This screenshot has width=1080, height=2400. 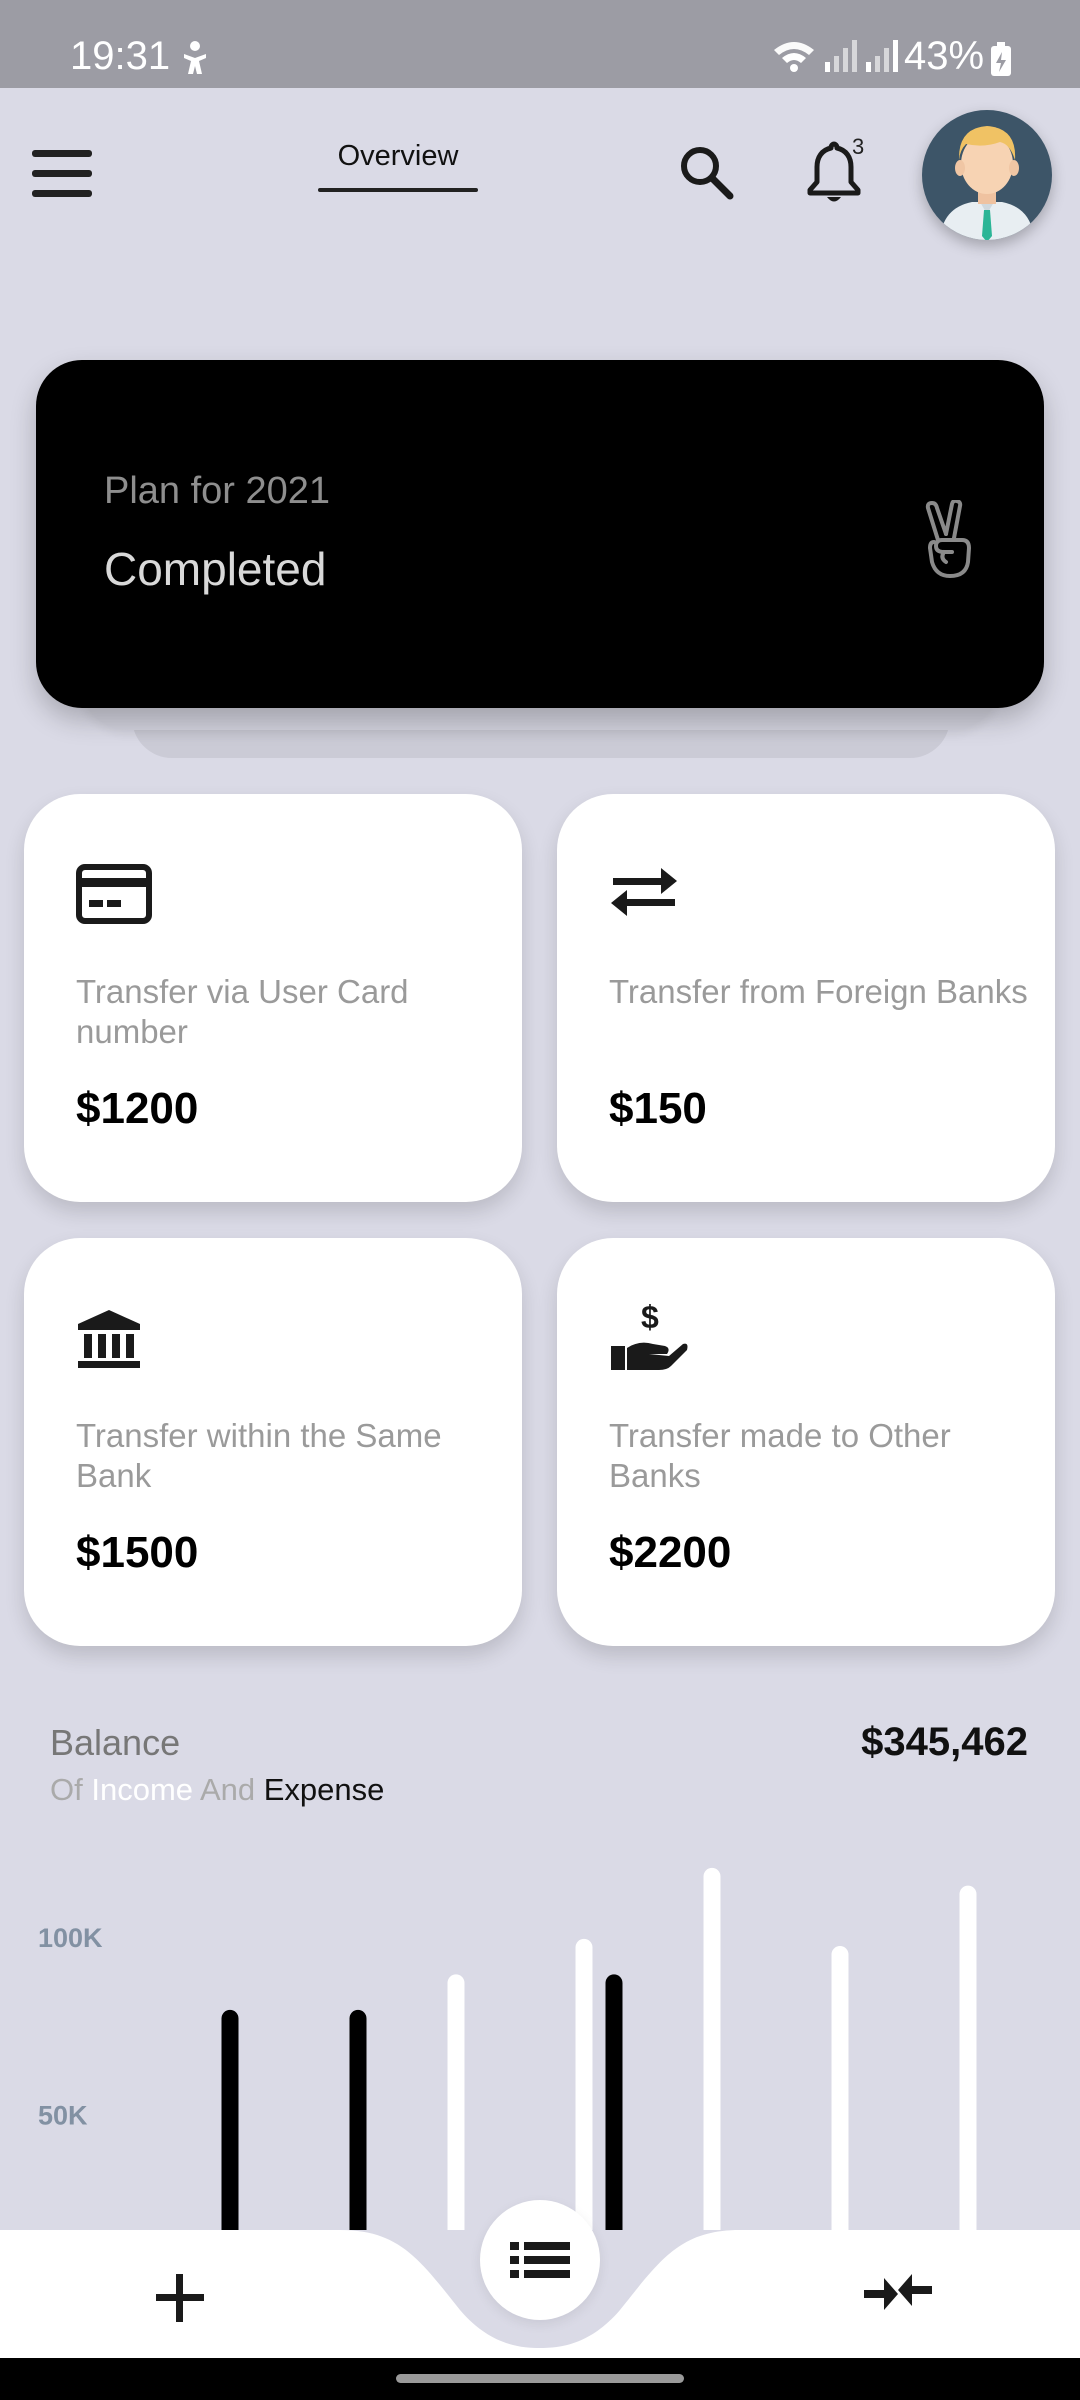 What do you see at coordinates (658, 1108) in the screenshot?
I see `card-amount: $150` at bounding box center [658, 1108].